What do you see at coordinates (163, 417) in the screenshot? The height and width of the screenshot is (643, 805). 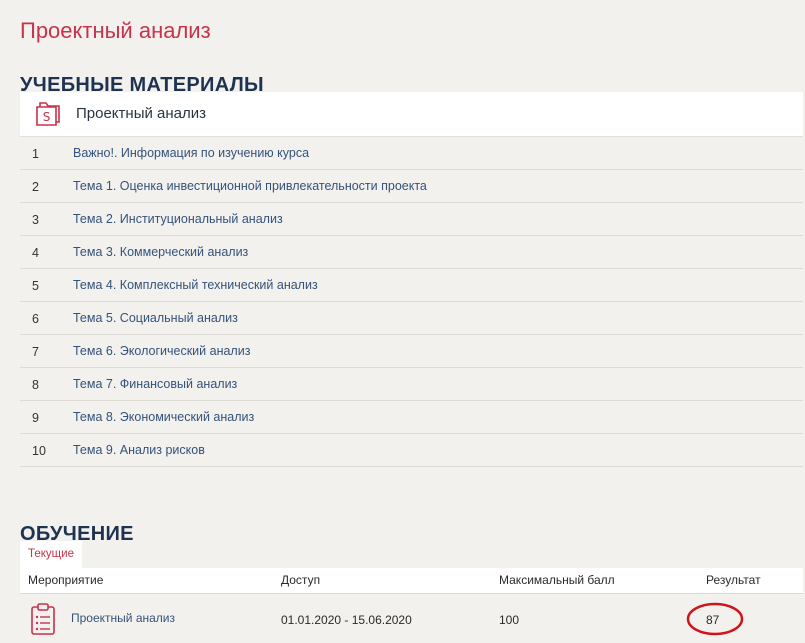 I see `material-link: Тема 8. Экономический анализ` at bounding box center [163, 417].